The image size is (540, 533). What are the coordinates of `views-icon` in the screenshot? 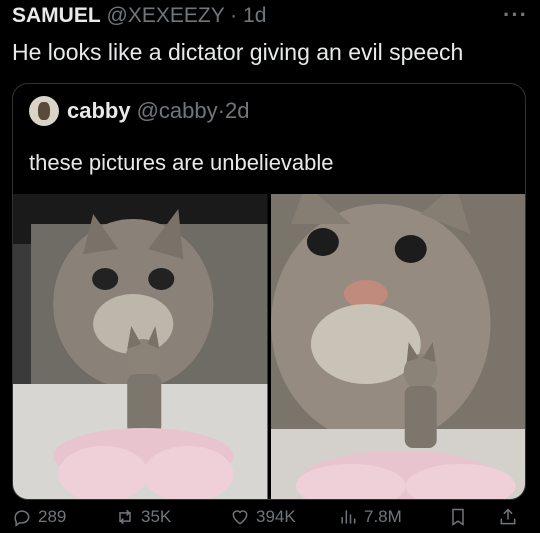 It's located at (348, 517).